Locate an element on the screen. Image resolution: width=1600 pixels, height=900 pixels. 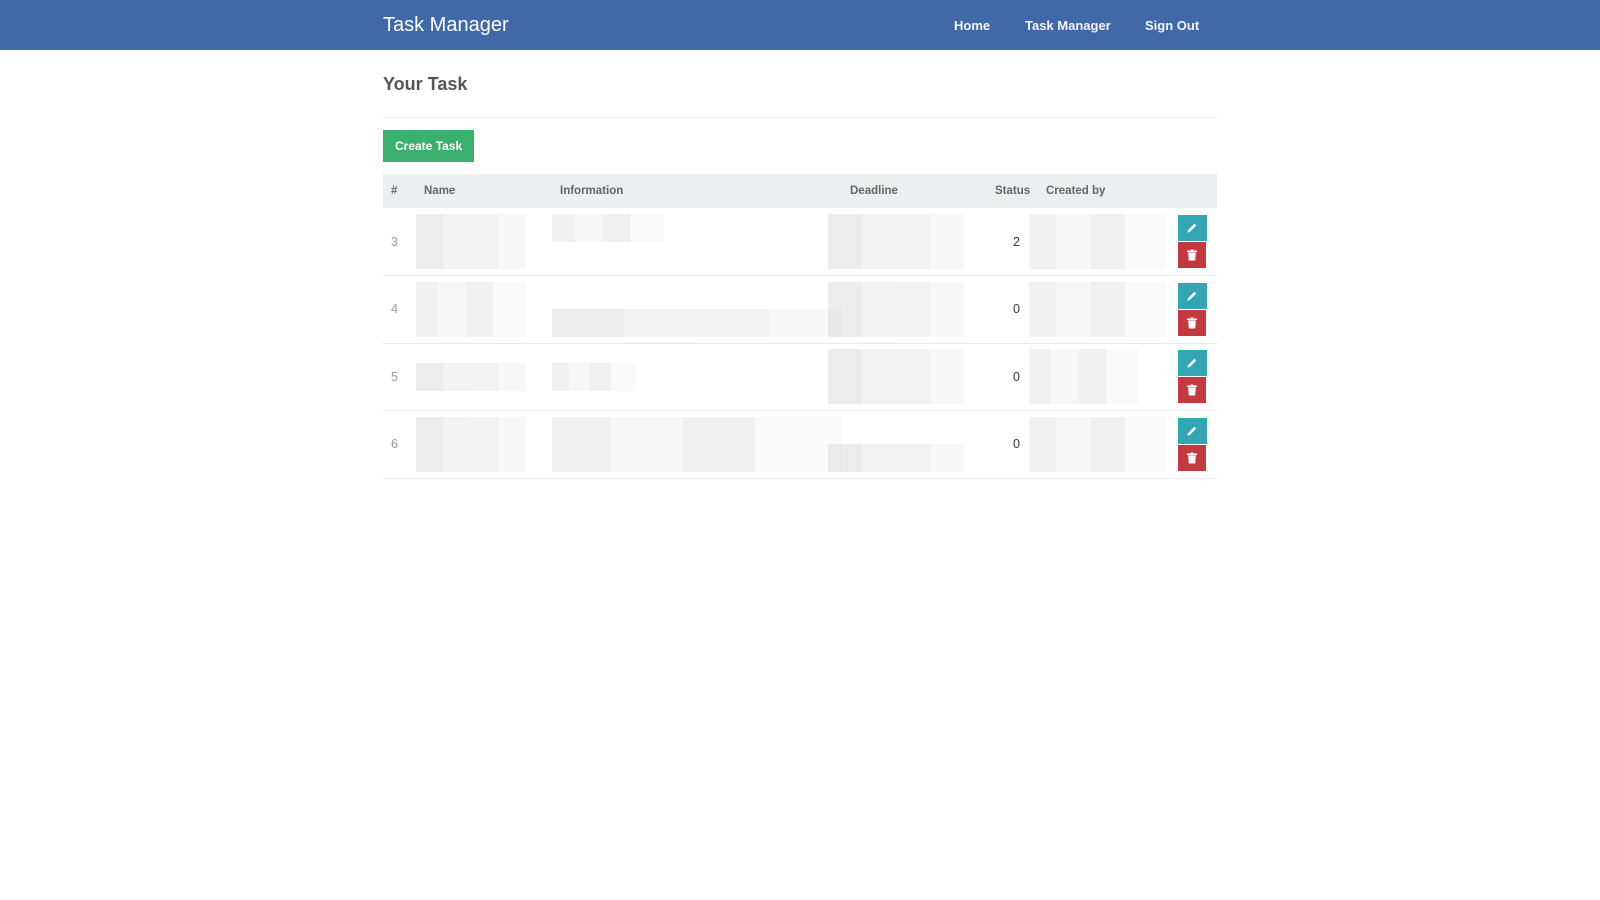
navbar: Task Manager Home Task Manager Sign Out is located at coordinates (800, 25).